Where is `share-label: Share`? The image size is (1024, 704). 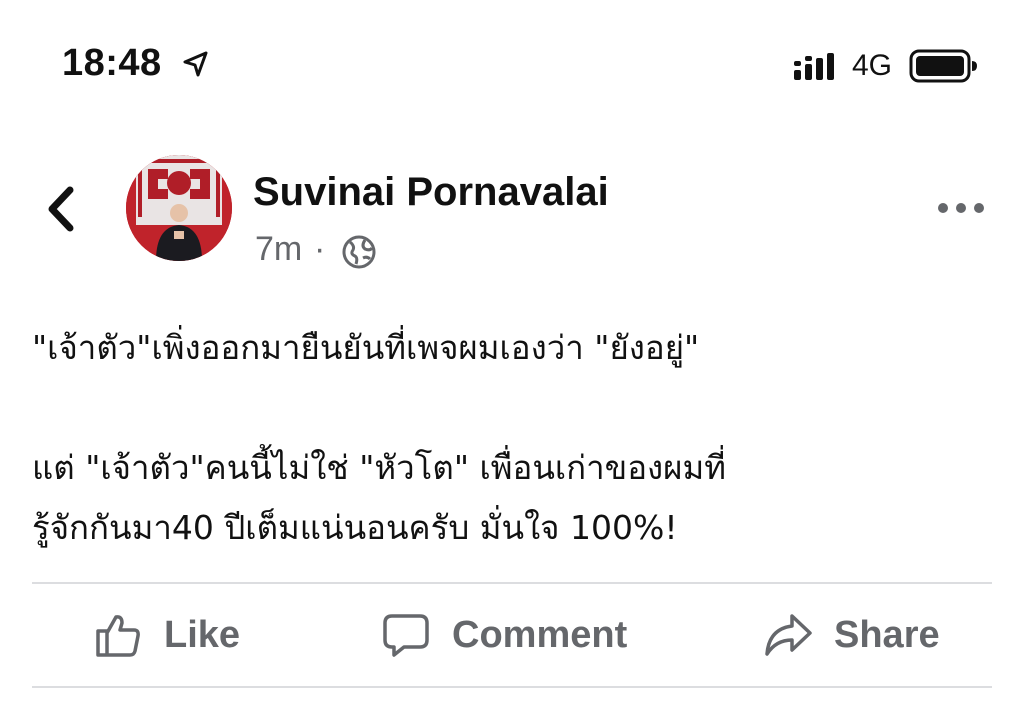
share-label: Share is located at coordinates (887, 634).